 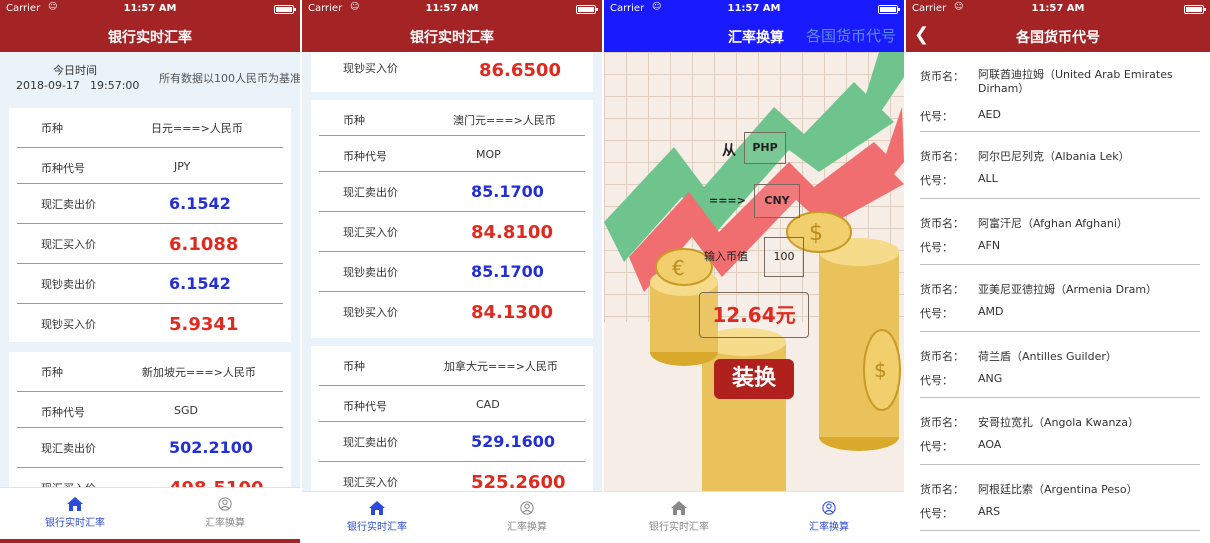 What do you see at coordinates (507, 191) in the screenshot?
I see `spot-sell-value: 85.1700` at bounding box center [507, 191].